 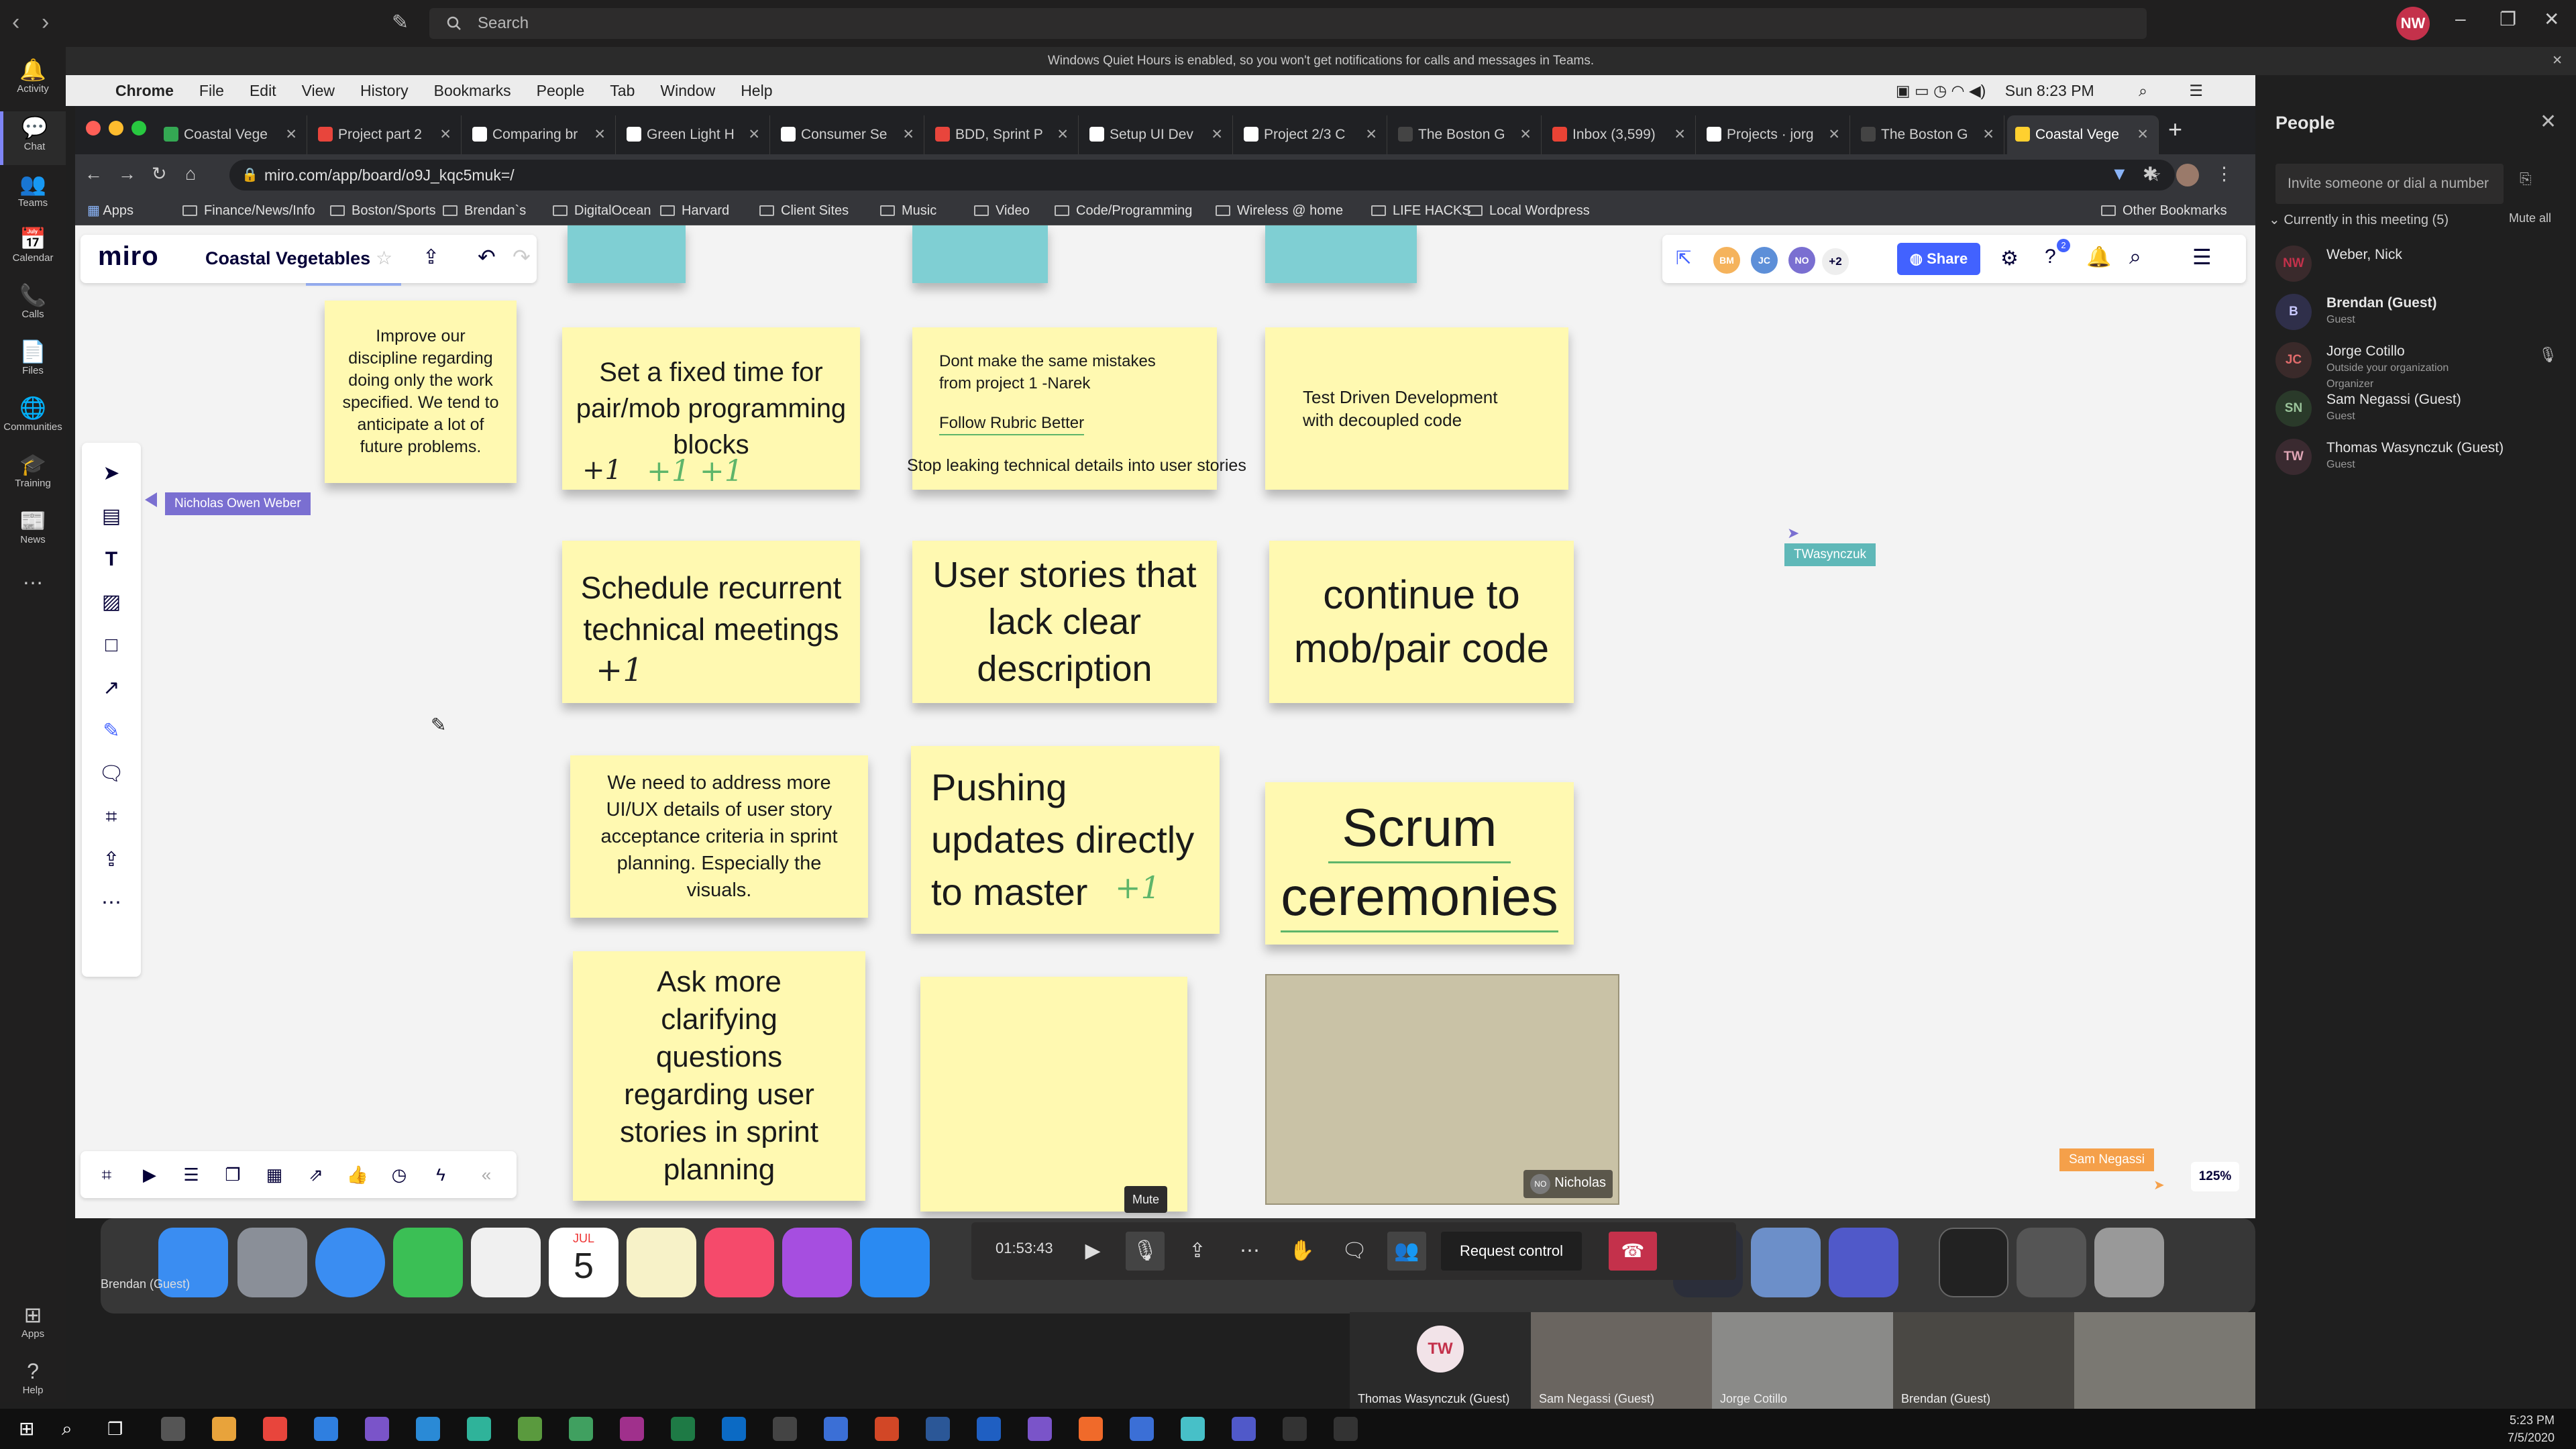 What do you see at coordinates (383, 210) in the screenshot?
I see `bookmark-item: Boston/Sports` at bounding box center [383, 210].